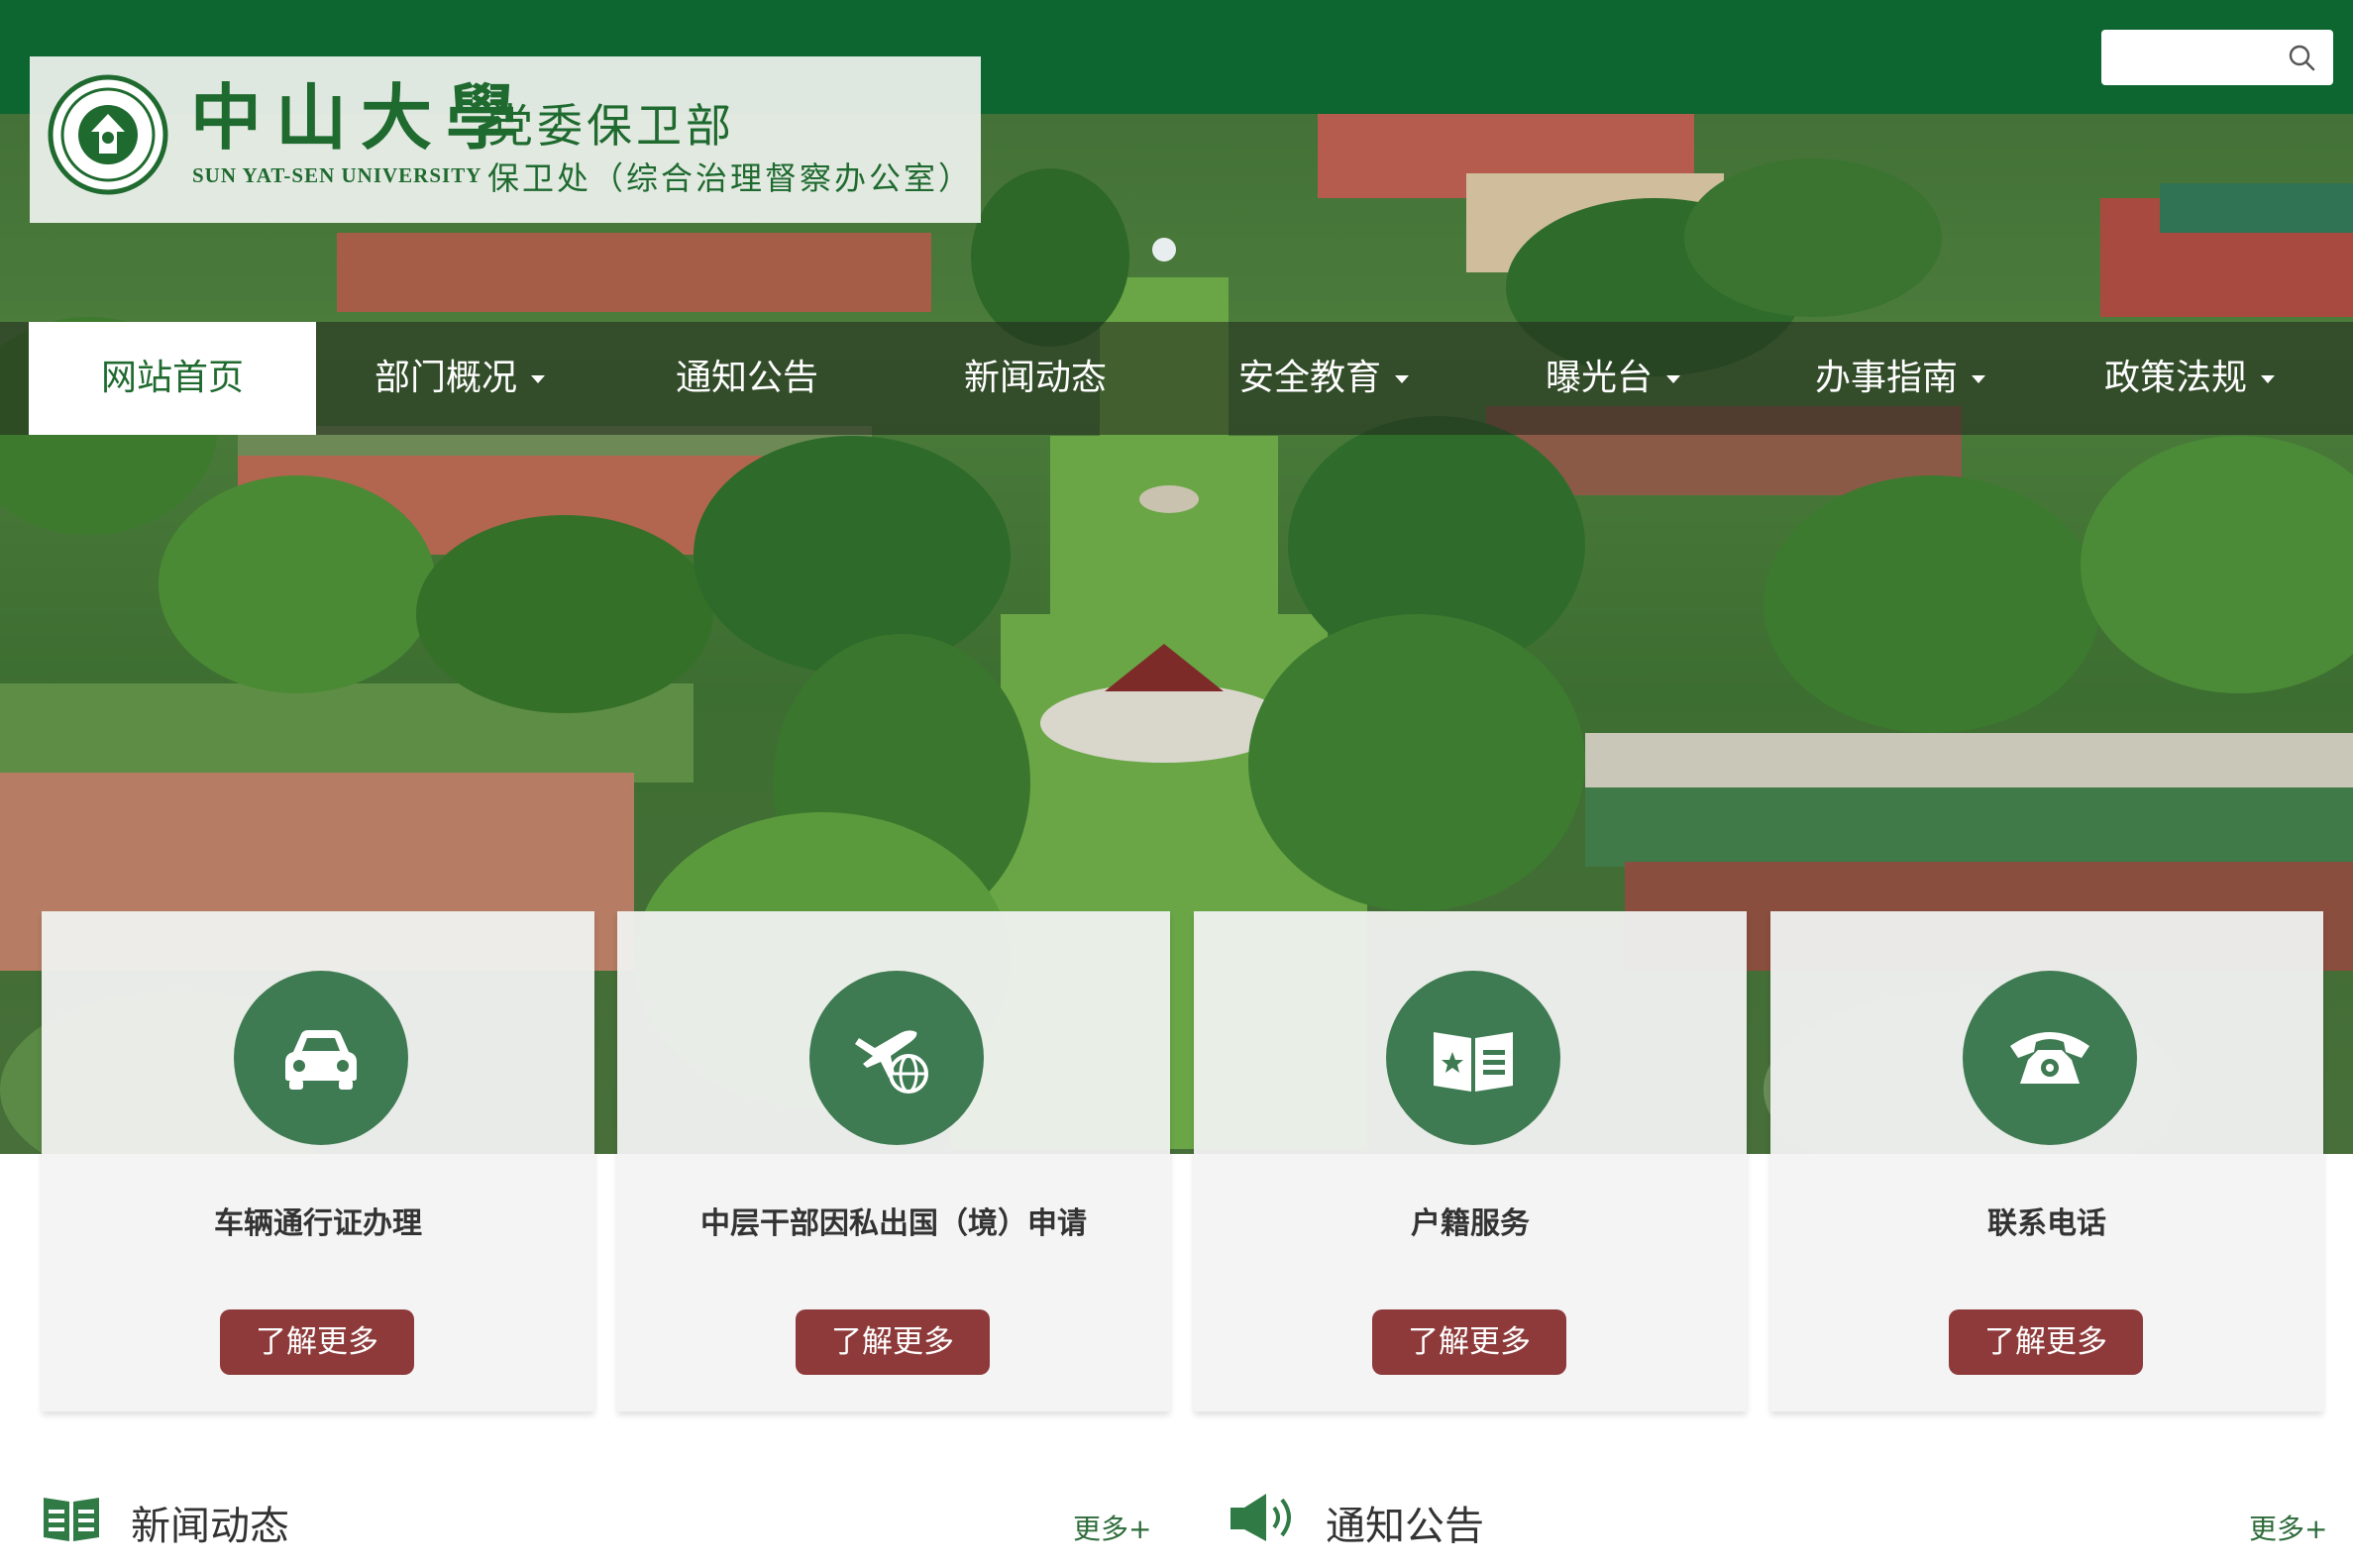  What do you see at coordinates (611, 126) in the screenshot?
I see `logo-department-name: 党委保卫部` at bounding box center [611, 126].